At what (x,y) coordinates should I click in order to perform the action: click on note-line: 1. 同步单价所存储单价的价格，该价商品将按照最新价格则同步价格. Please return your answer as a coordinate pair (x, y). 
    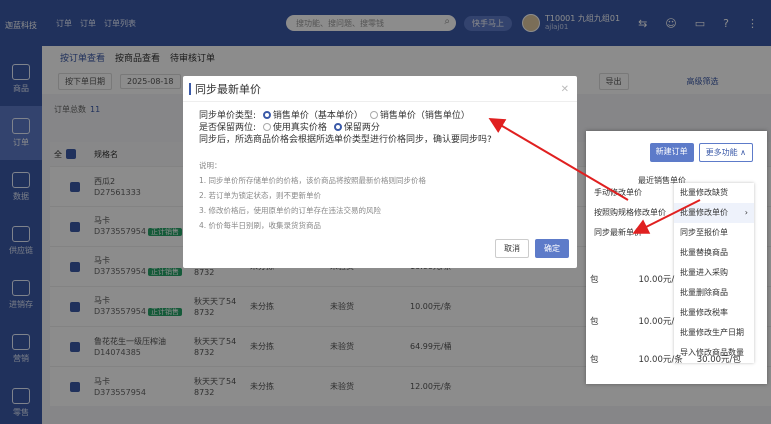
    Looking at the image, I should click on (313, 180).